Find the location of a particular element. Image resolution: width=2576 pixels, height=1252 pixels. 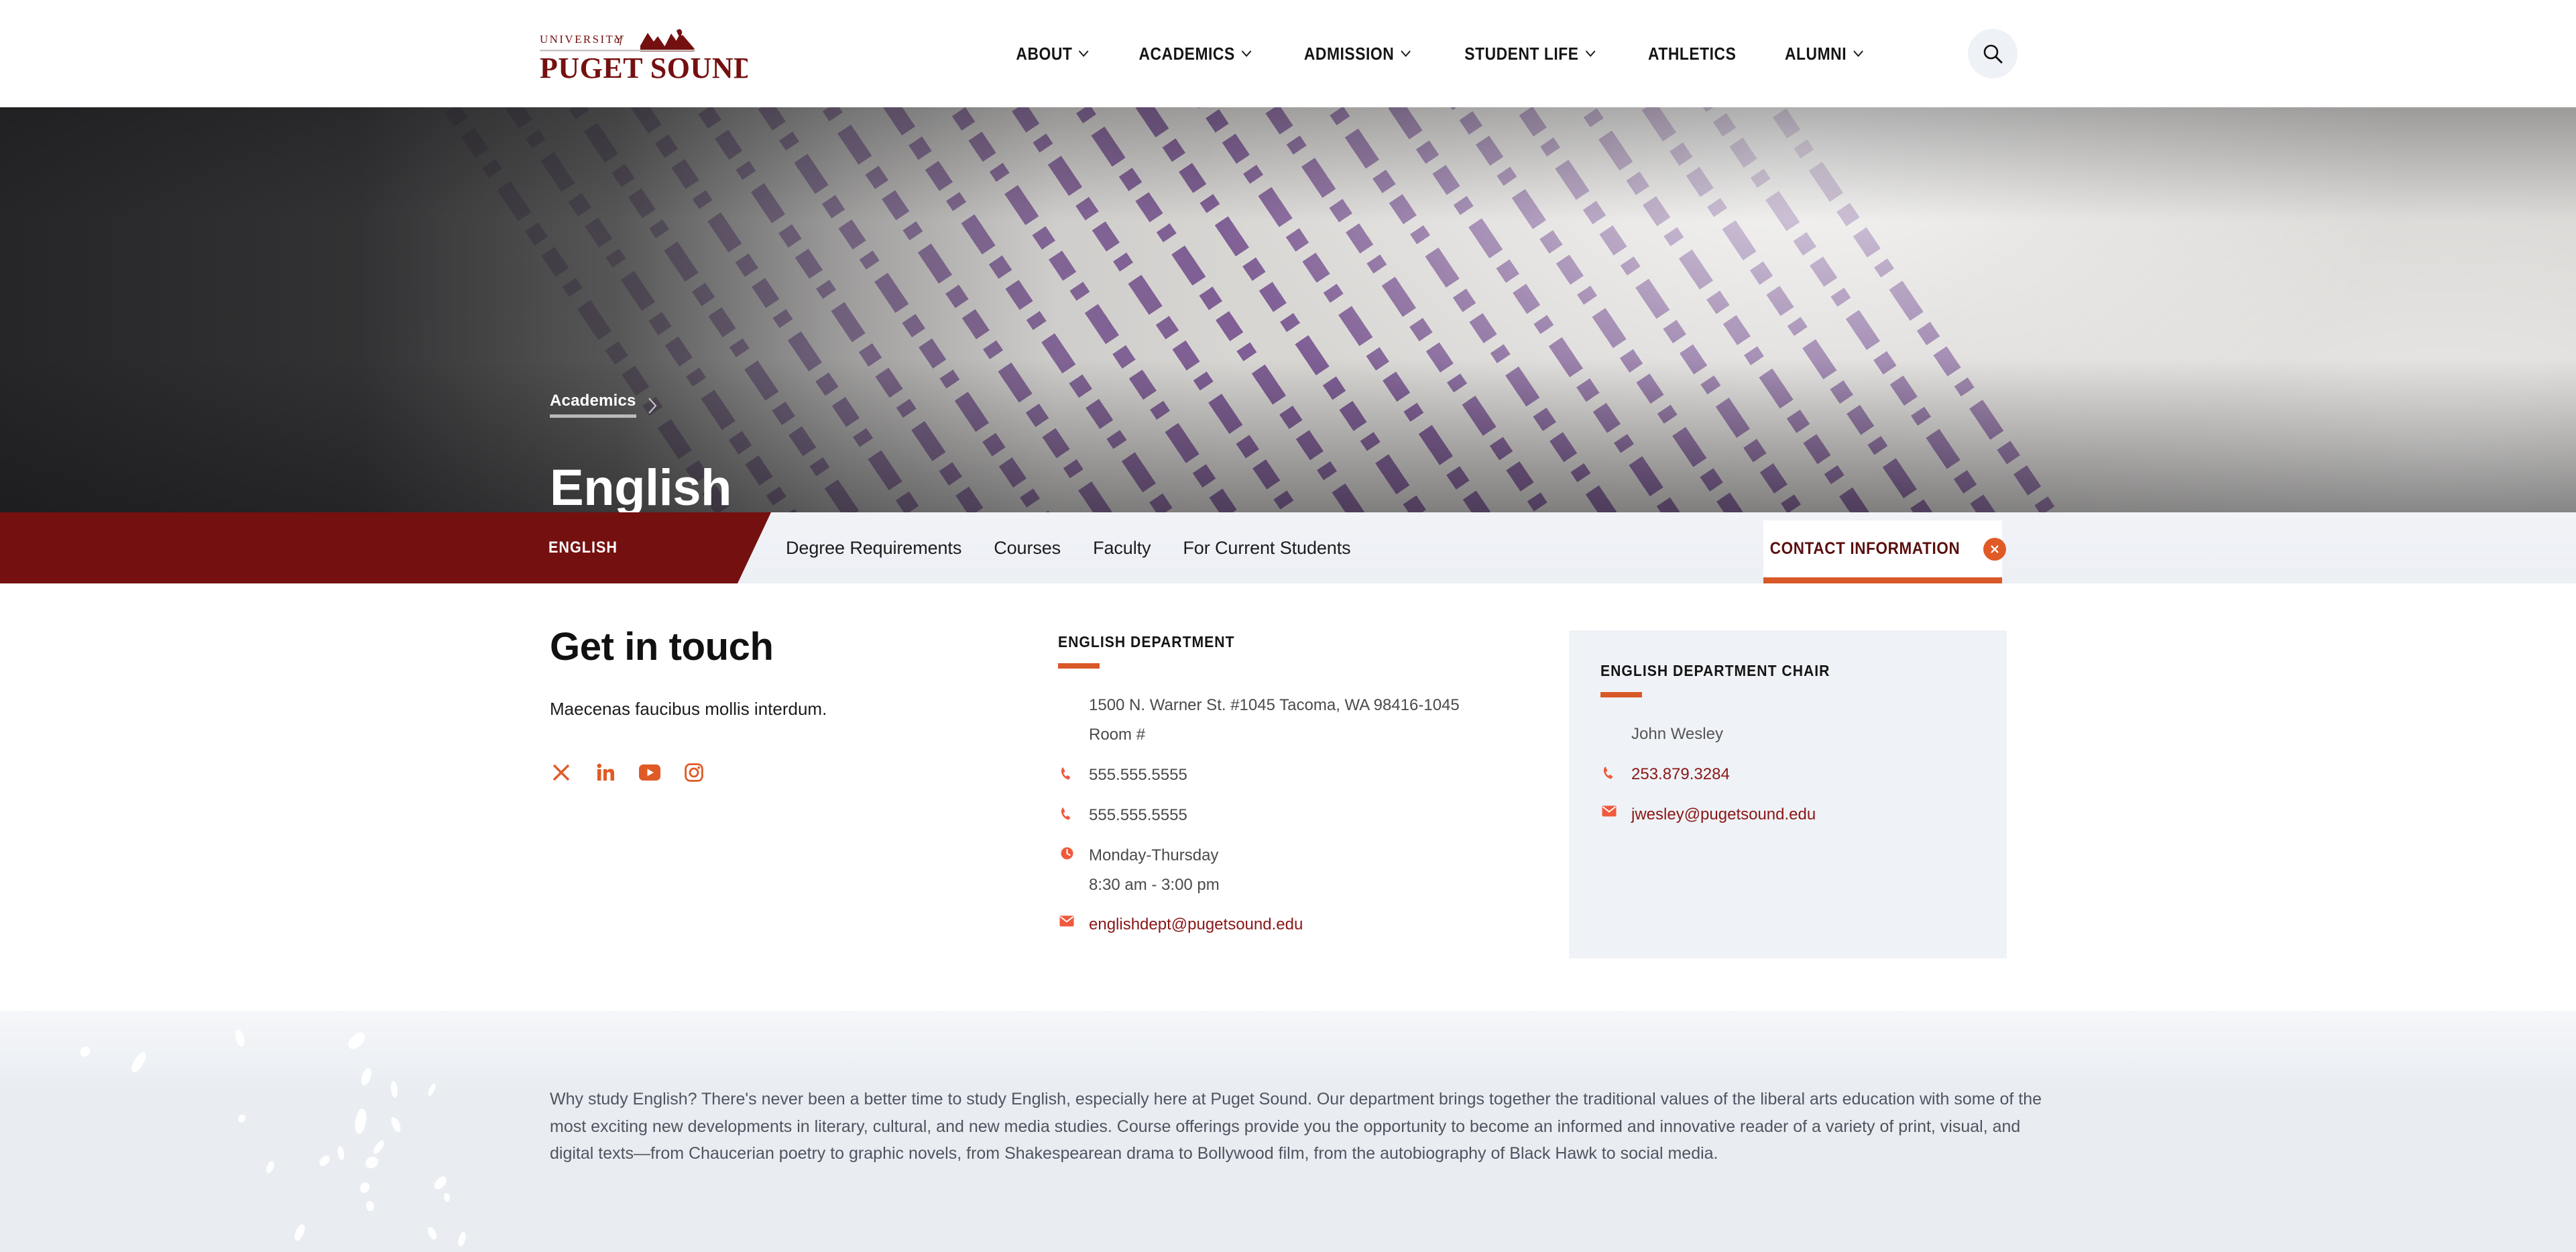

chair-name: John Wesley is located at coordinates (1677, 734).